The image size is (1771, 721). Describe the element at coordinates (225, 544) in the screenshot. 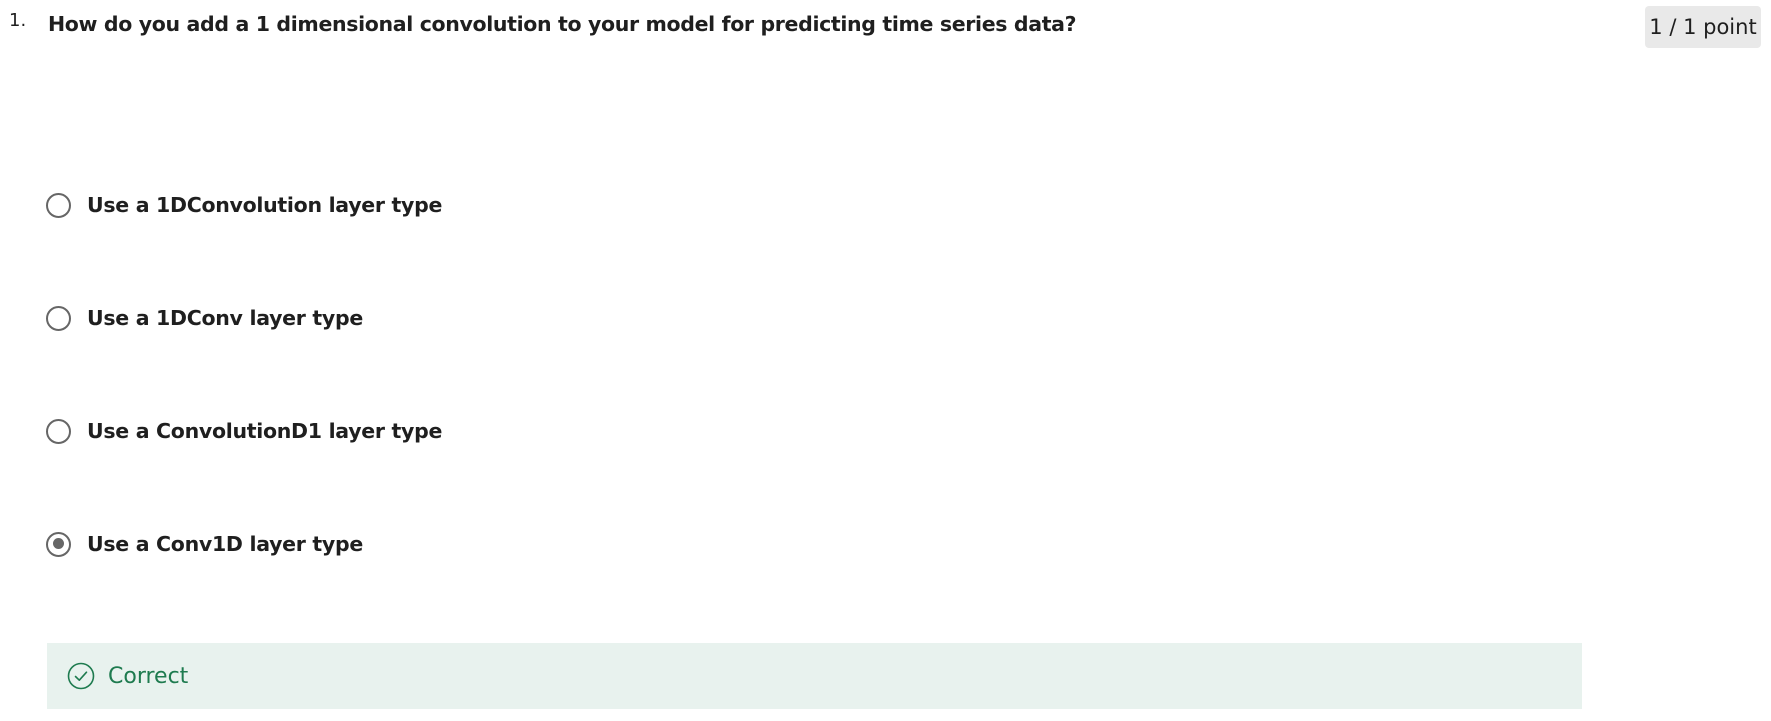

I see `answer-option-label: Use a Conv1D layer type` at that location.